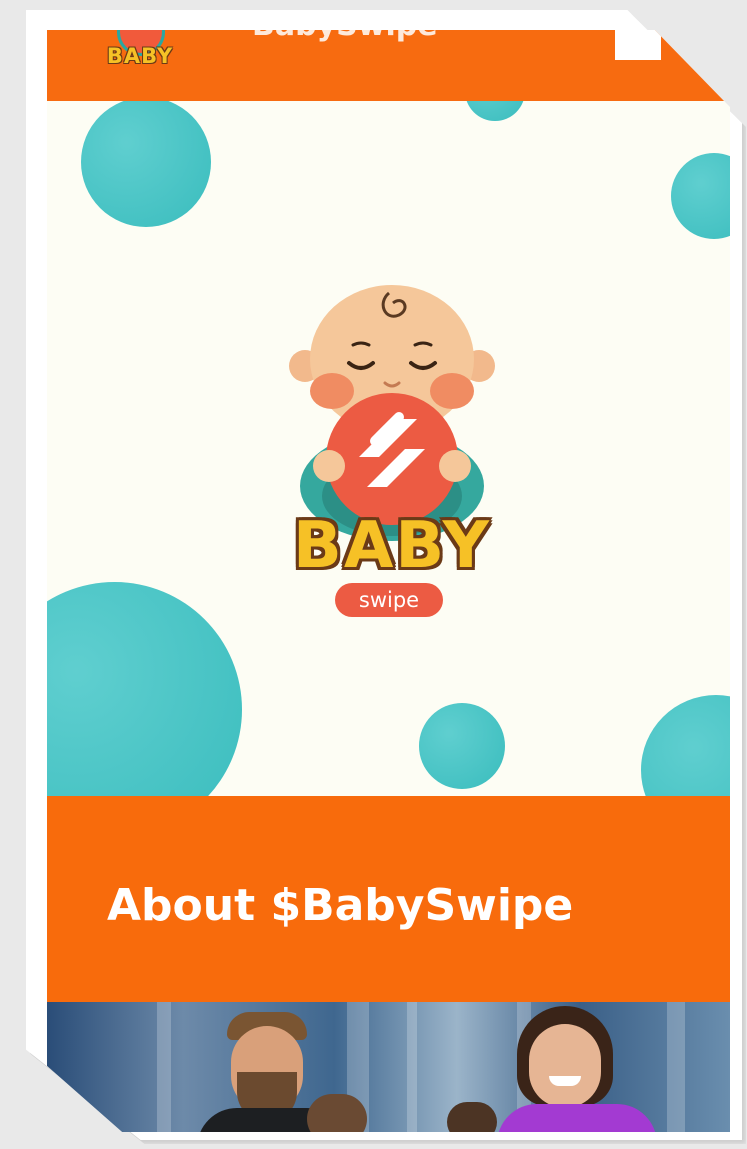  I want to click on hero-logo: BABY swipe, so click(392, 451).